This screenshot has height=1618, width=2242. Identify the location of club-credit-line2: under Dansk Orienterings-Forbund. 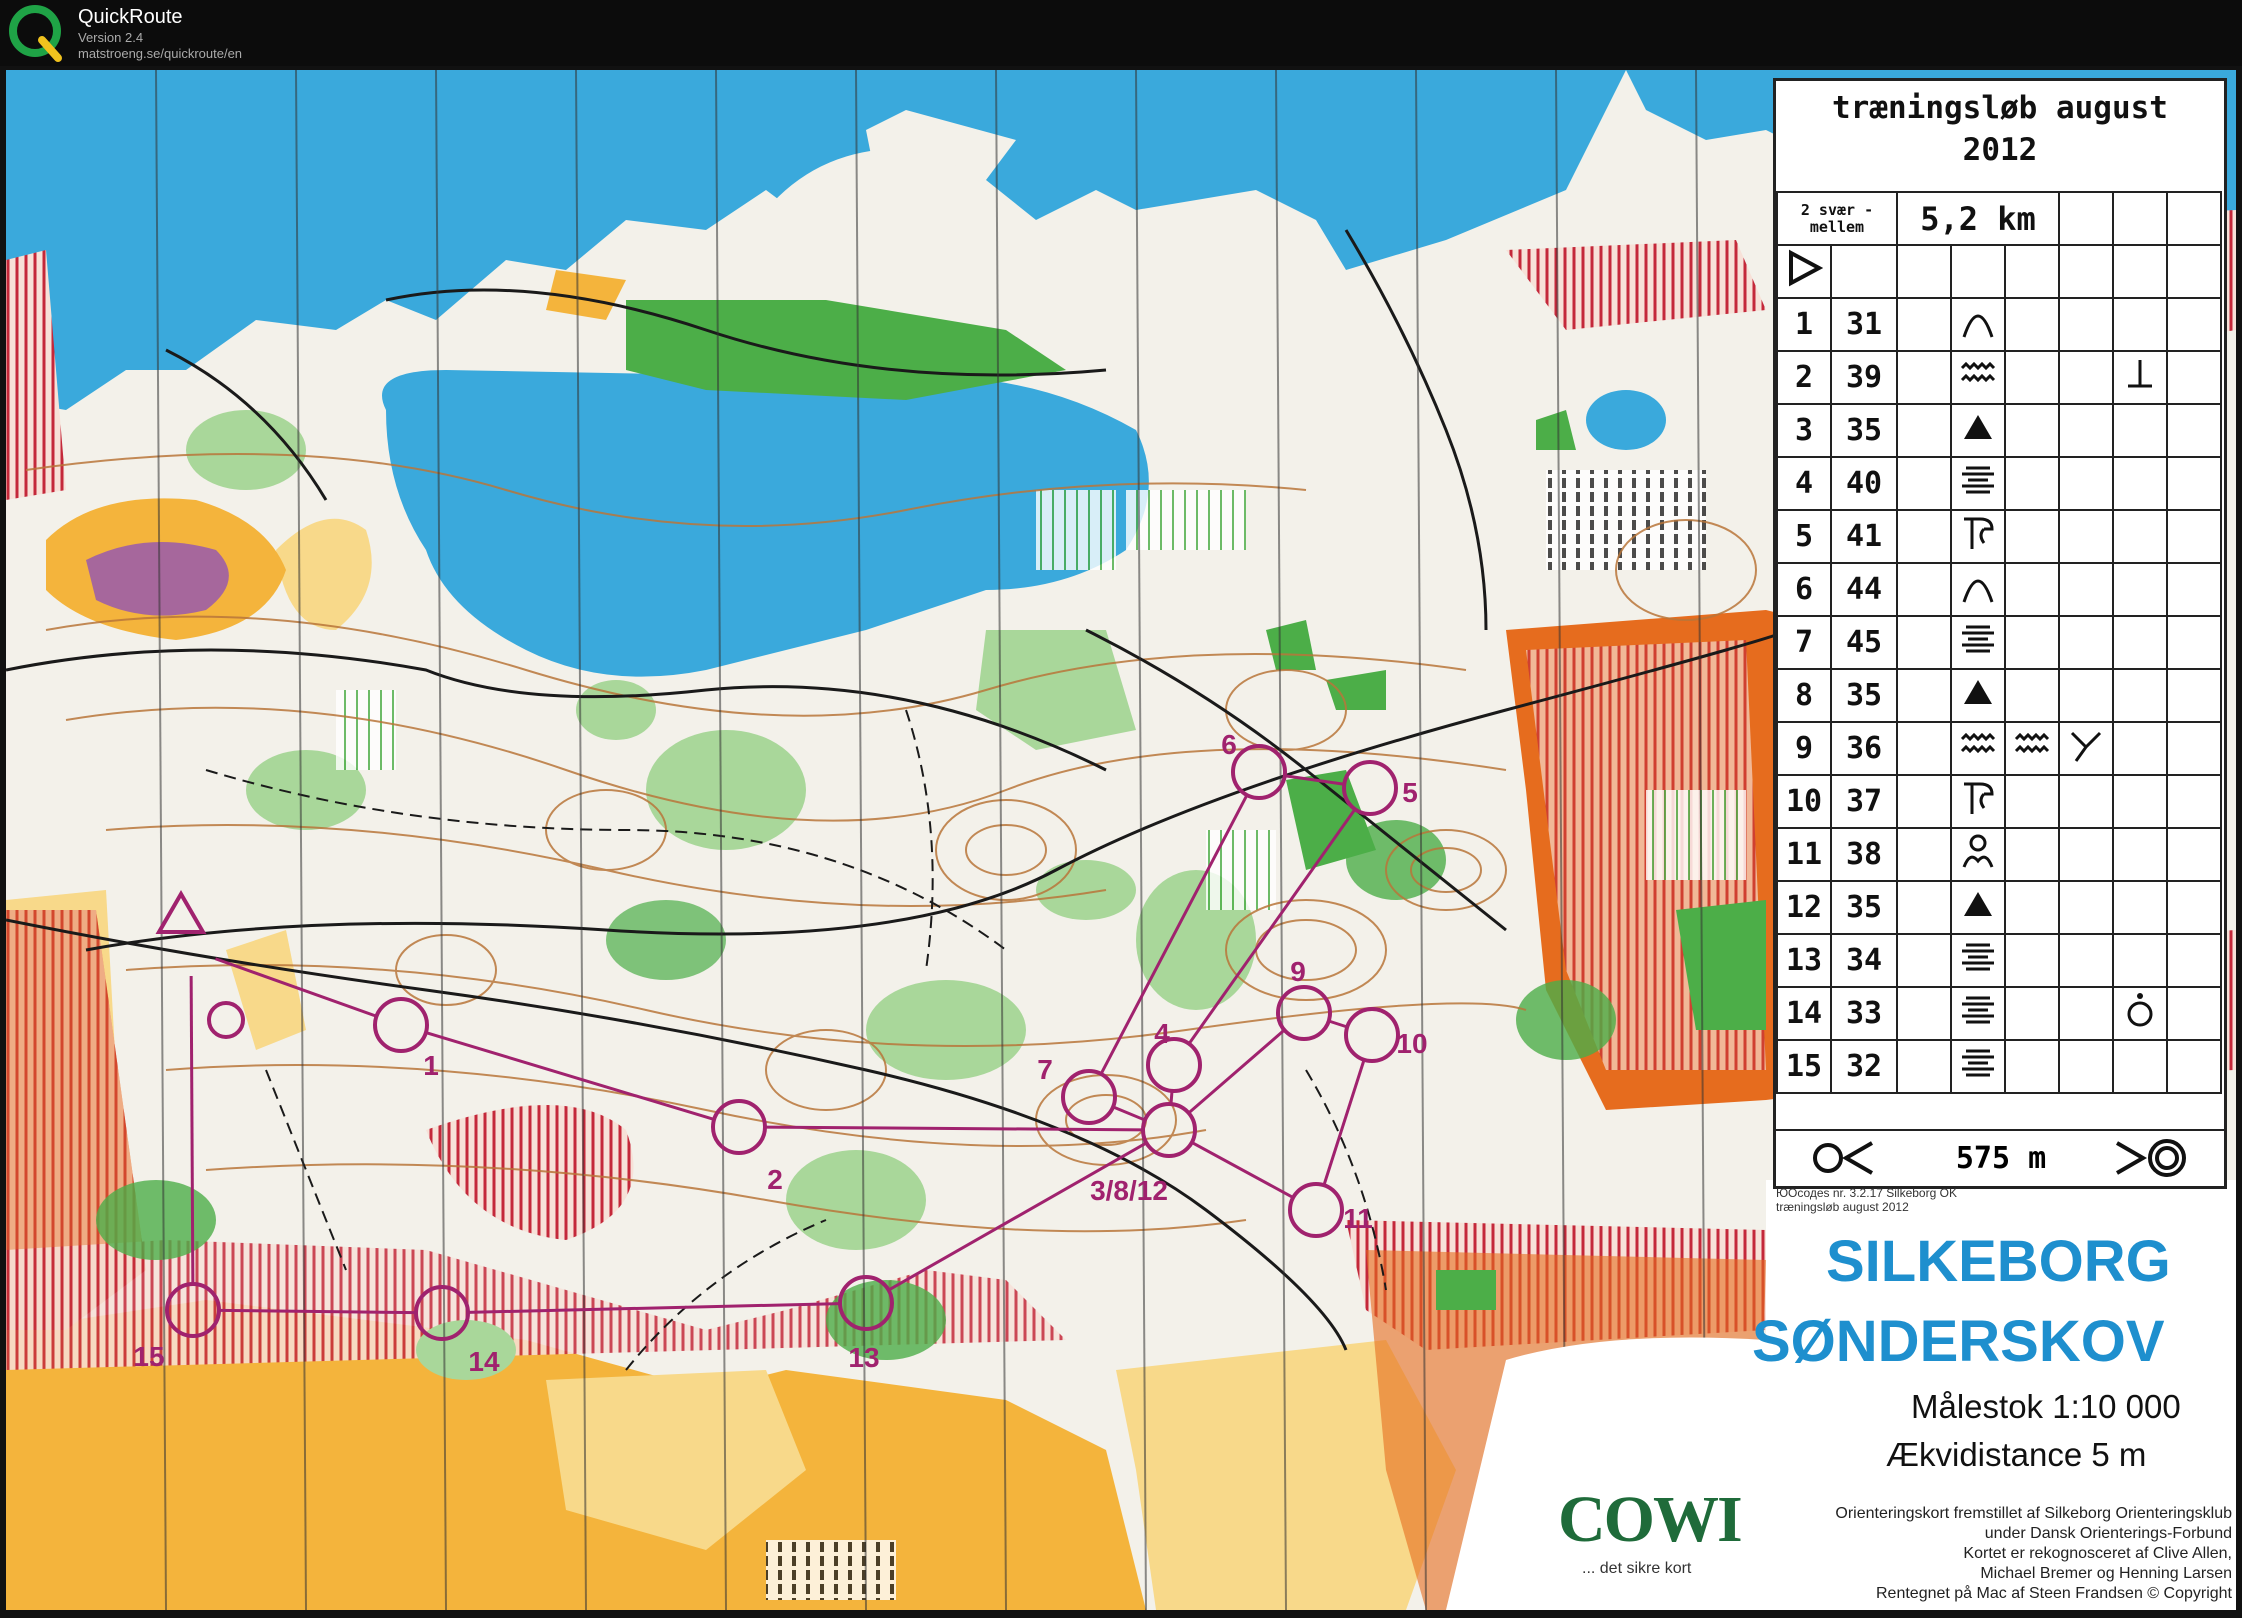
(2108, 1533).